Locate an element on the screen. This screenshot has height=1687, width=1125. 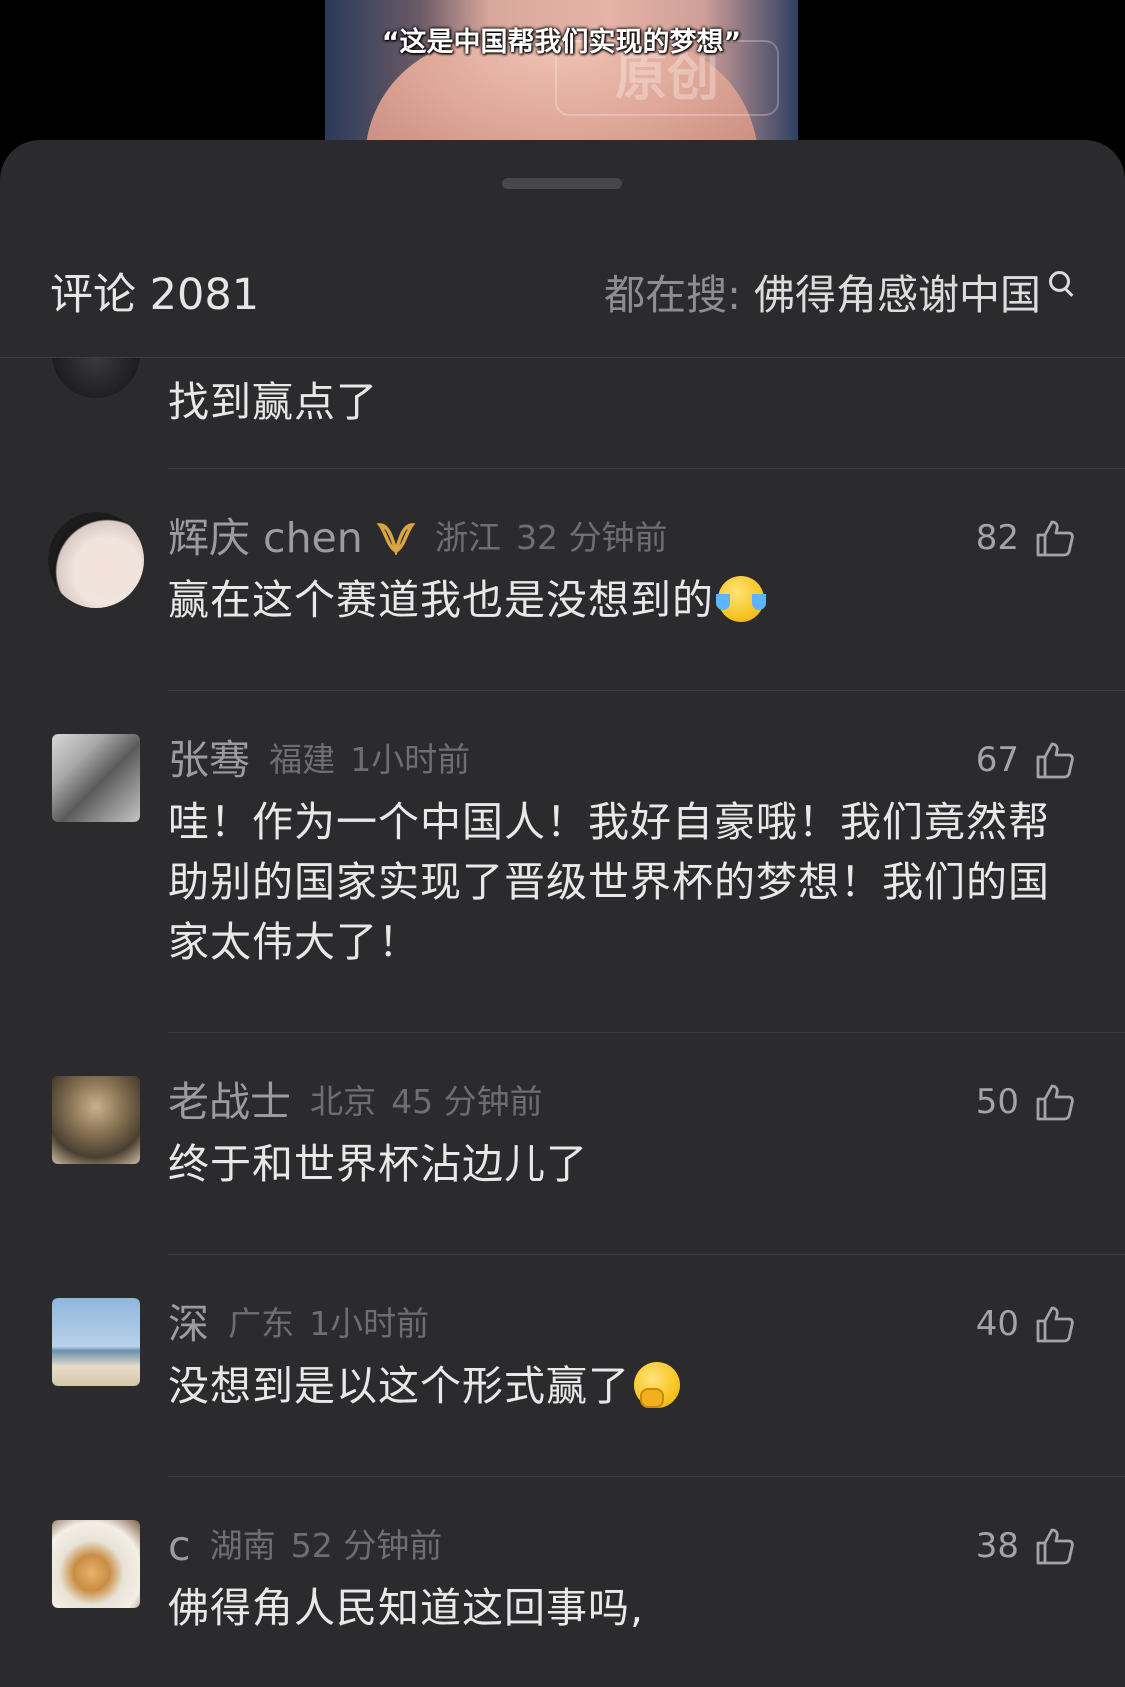
comment-text: 终于和世界杯沾边儿了 is located at coordinates (378, 1164).